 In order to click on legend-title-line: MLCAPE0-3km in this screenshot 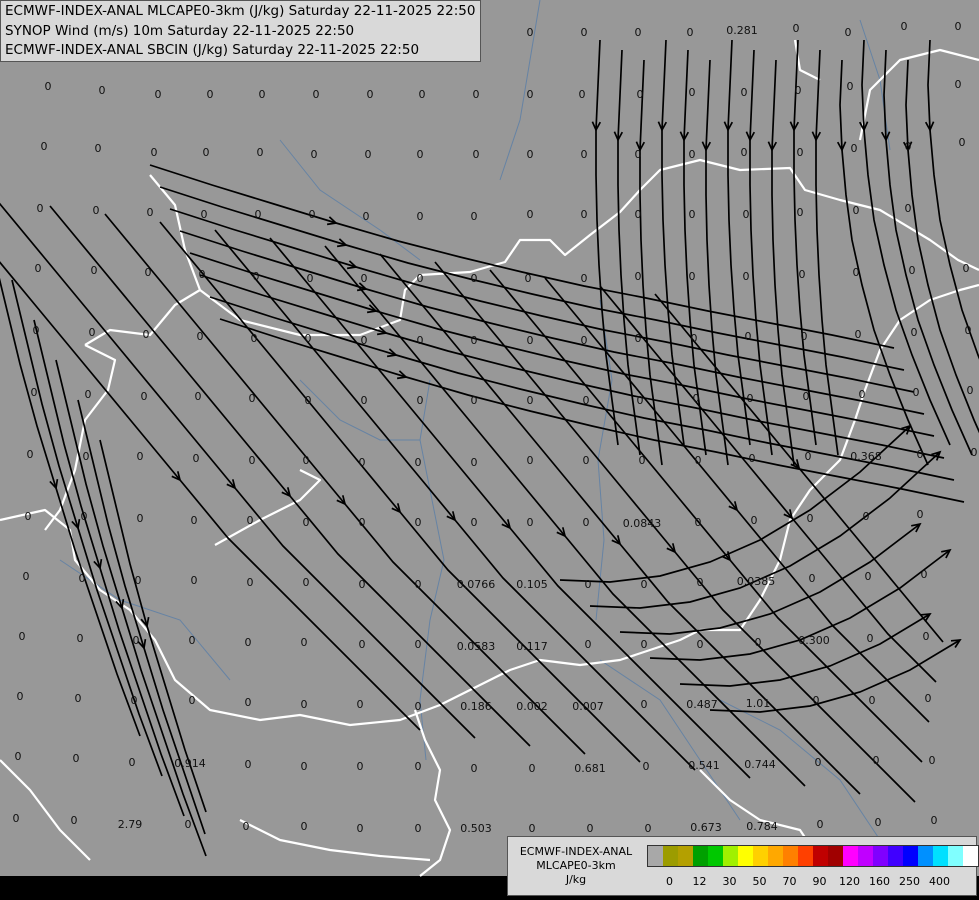, I will do `click(576, 865)`.